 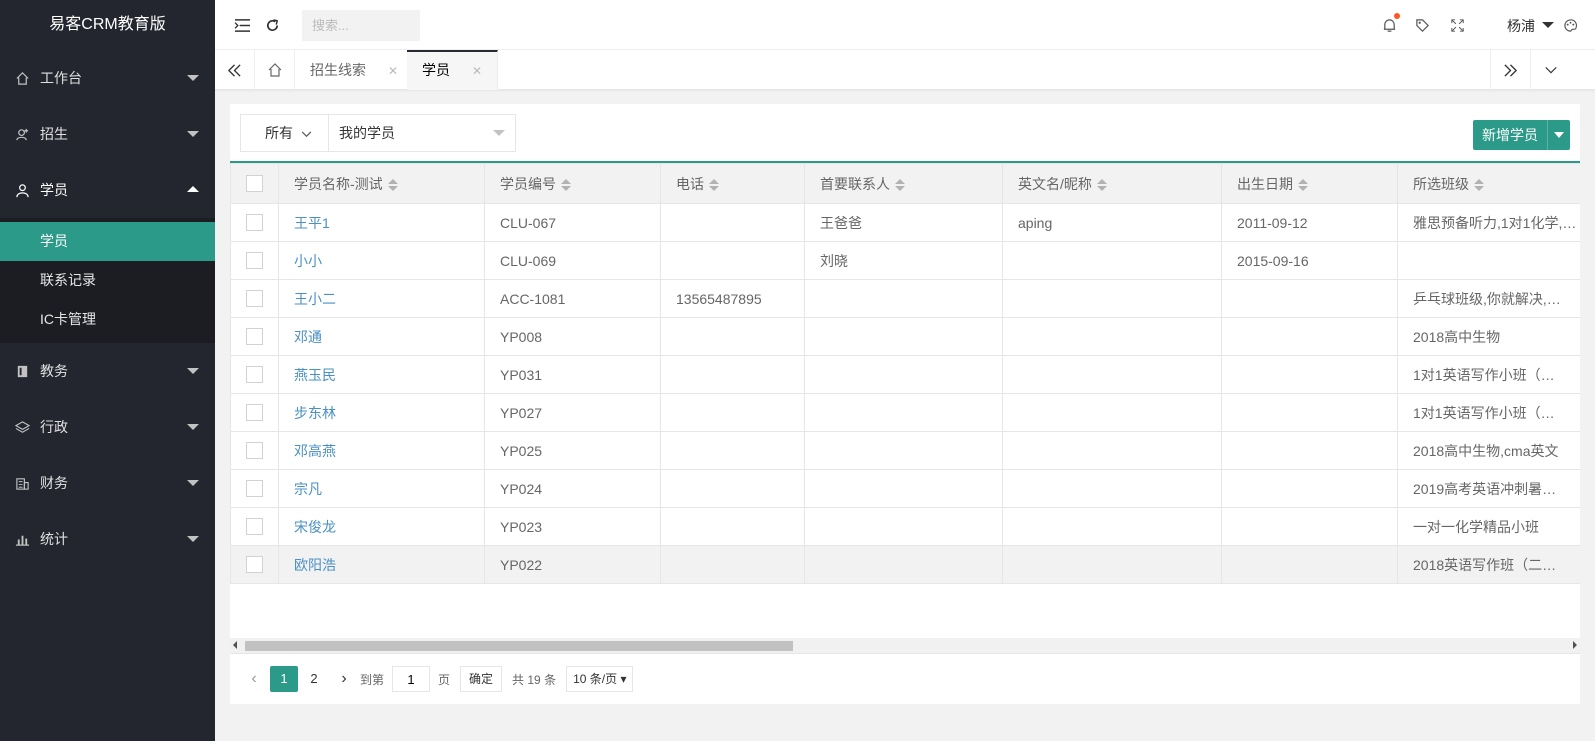 I want to click on tab-home-icon, so click(x=275, y=70).